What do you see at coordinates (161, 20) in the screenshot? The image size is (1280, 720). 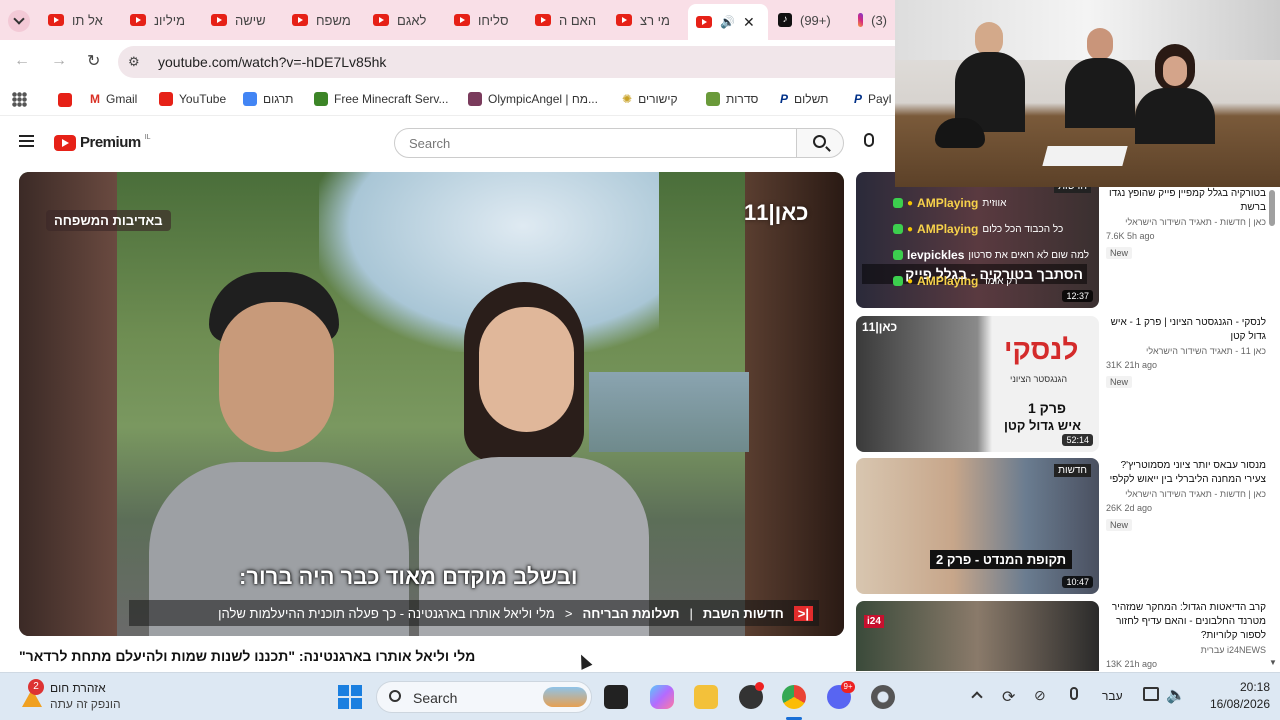 I see `tab-2: מיליונ` at bounding box center [161, 20].